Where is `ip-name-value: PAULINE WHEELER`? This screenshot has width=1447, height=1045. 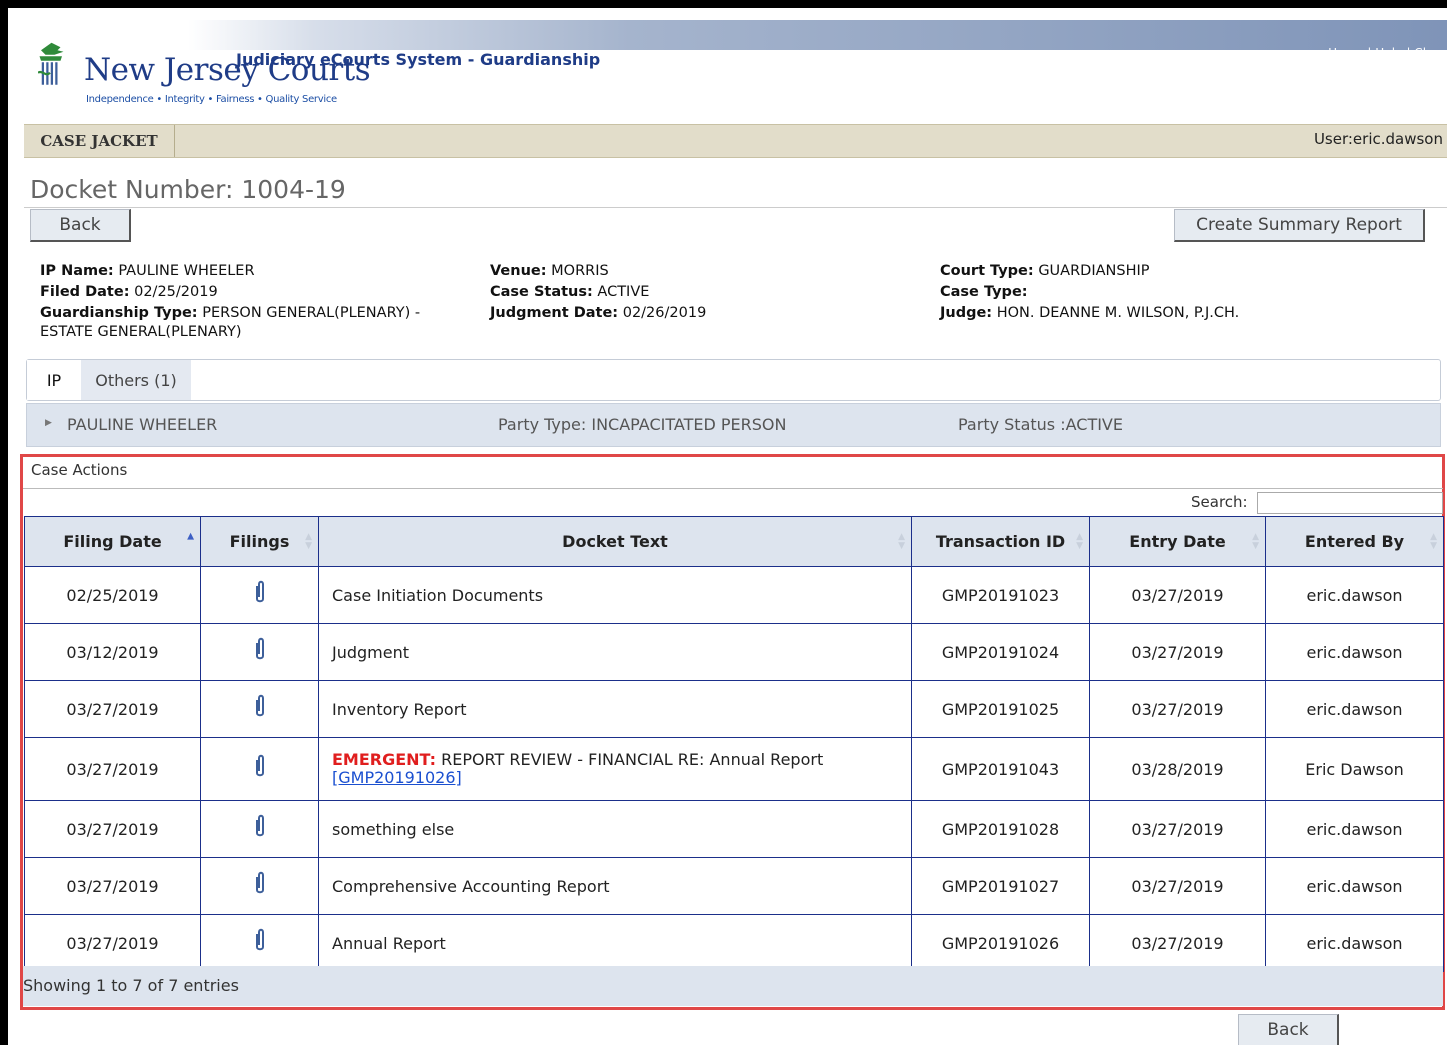
ip-name-value: PAULINE WHEELER is located at coordinates (186, 271).